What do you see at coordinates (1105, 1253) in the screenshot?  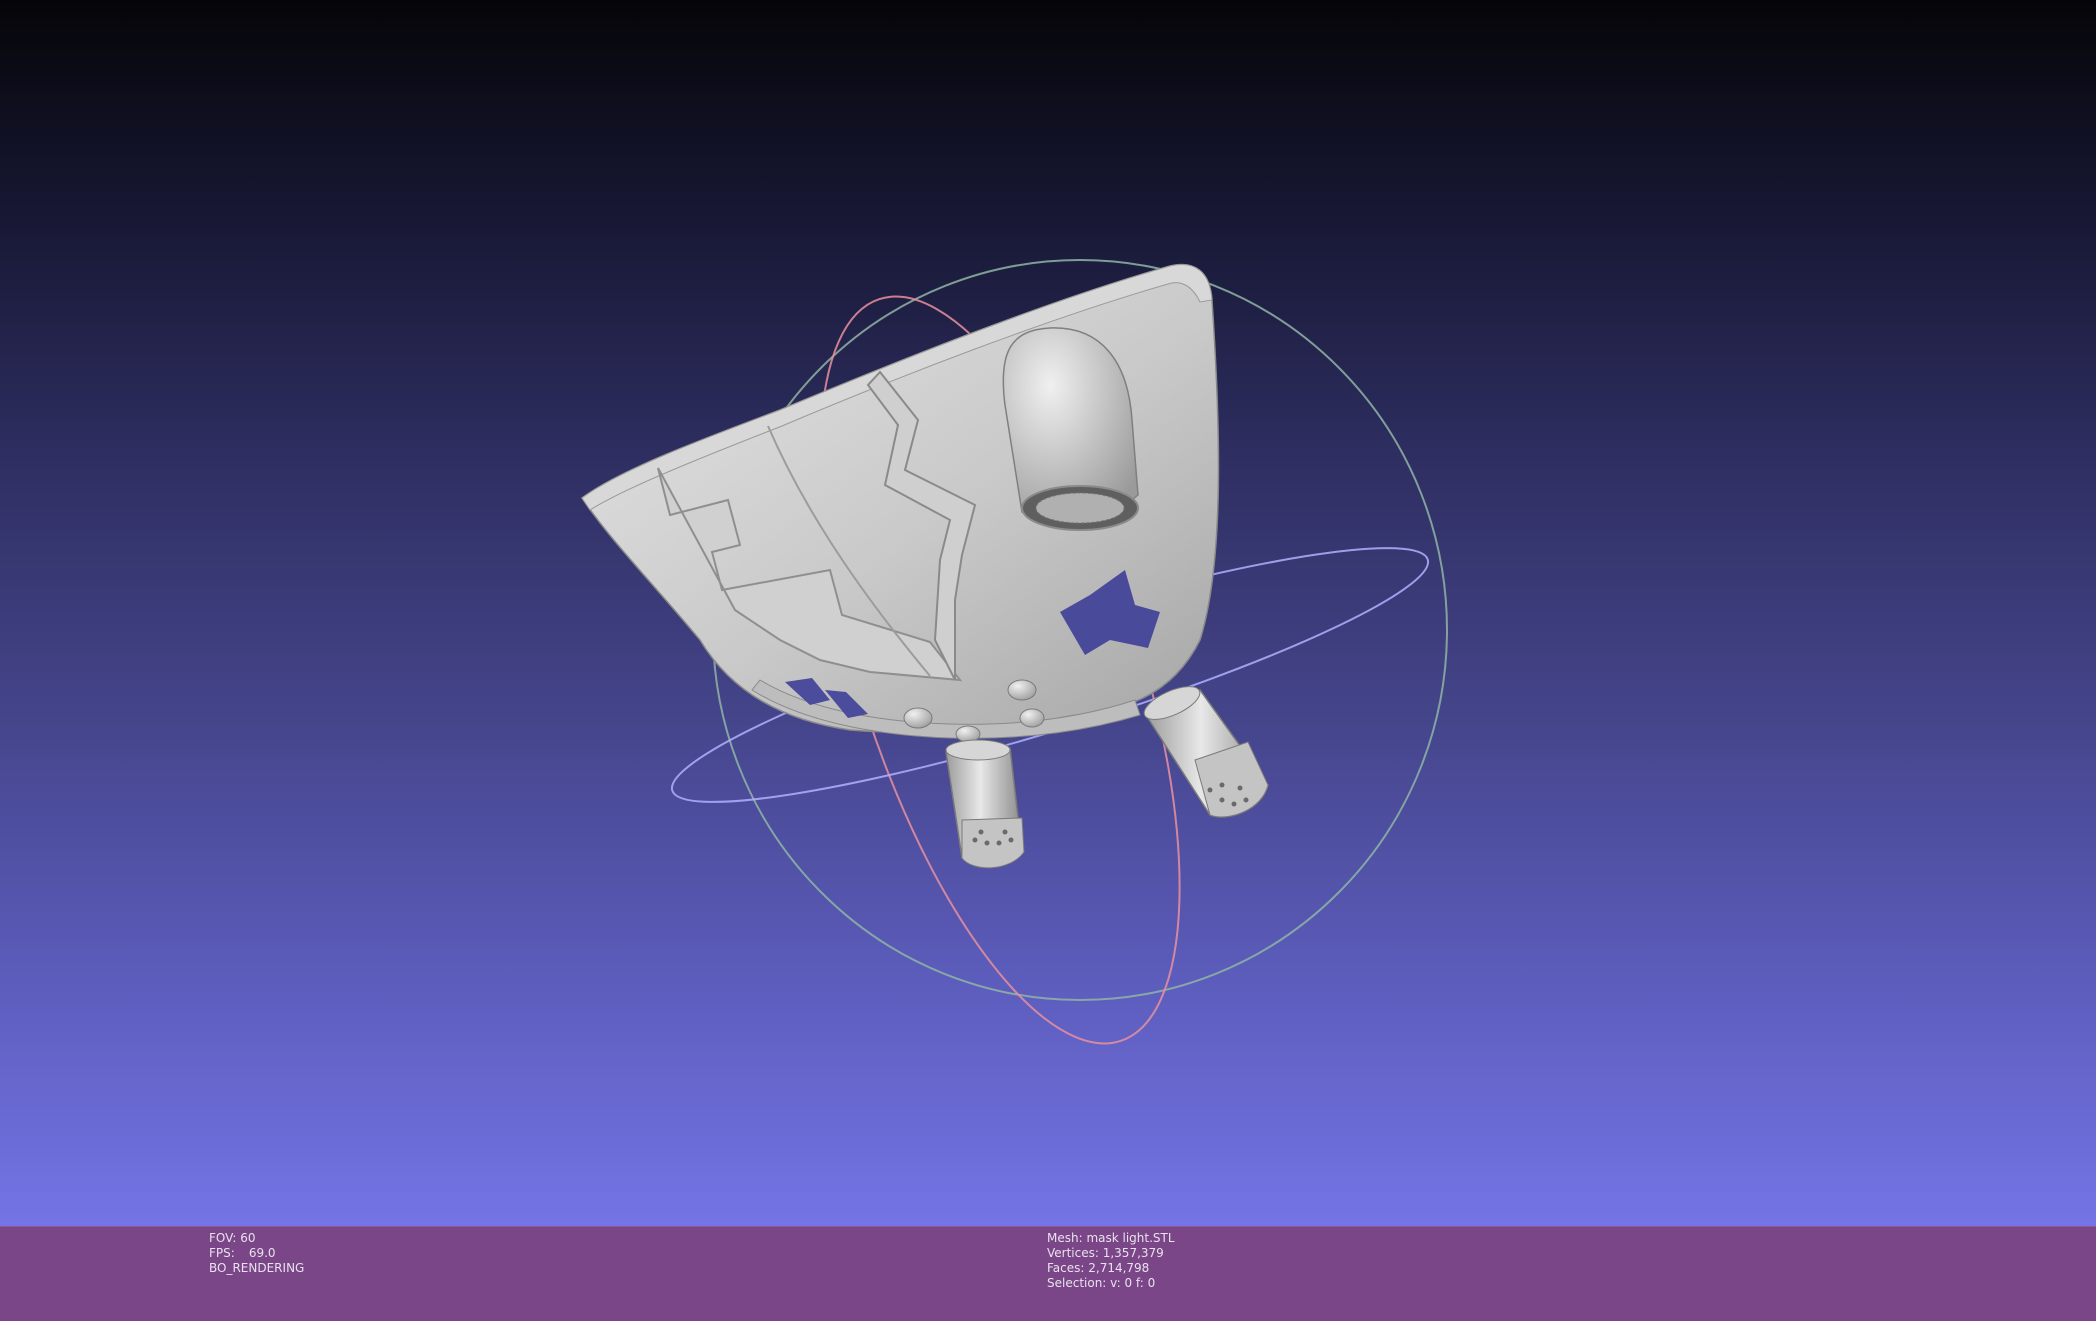 I see `vertices-readout: Vertices: 1,357,379` at bounding box center [1105, 1253].